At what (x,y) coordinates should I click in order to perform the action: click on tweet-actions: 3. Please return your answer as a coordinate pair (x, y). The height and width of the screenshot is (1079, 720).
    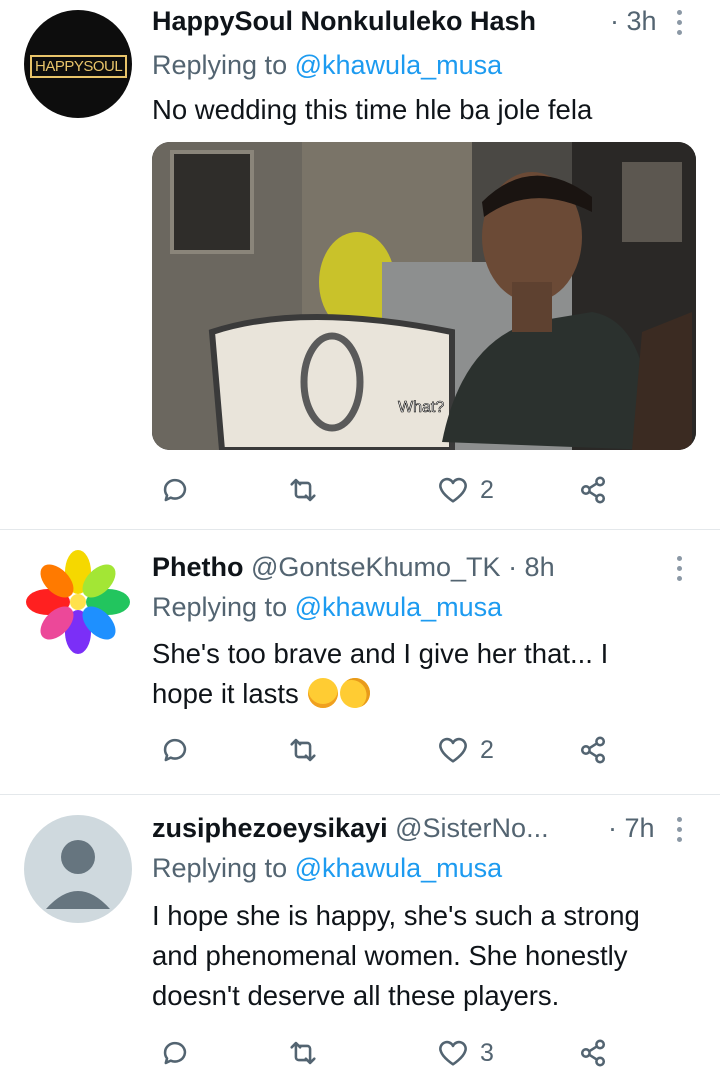
    Looking at the image, I should click on (412, 1053).